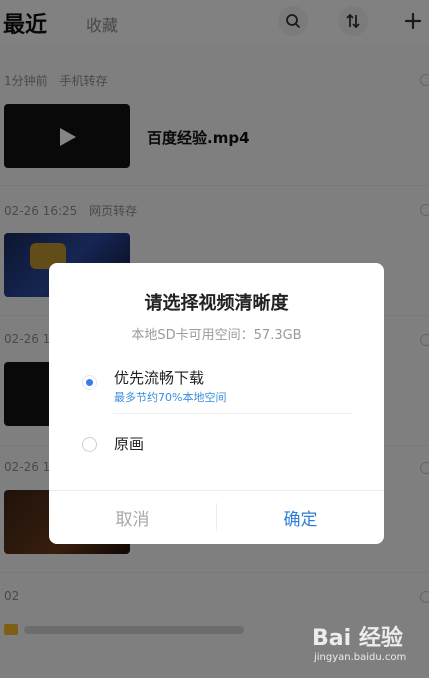  What do you see at coordinates (300, 517) in the screenshot?
I see `confirm-button: 确定` at bounding box center [300, 517].